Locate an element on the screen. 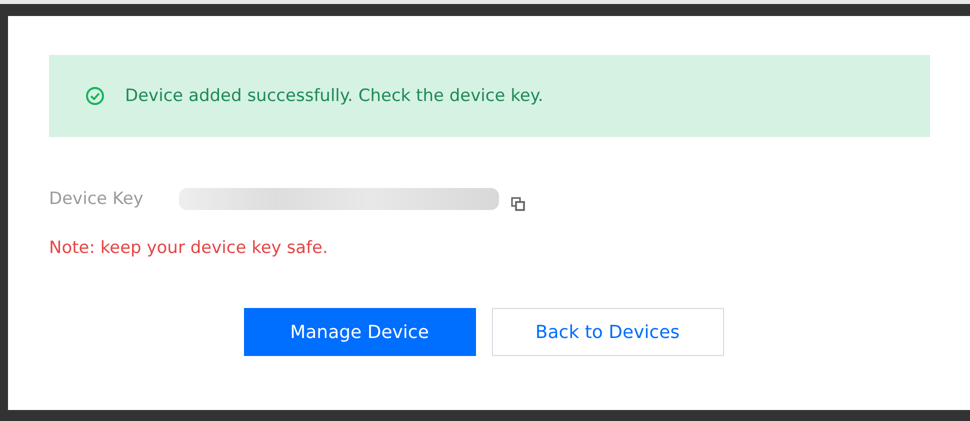 This screenshot has width=970, height=421. warning-note: Note: keep your device key safe. is located at coordinates (189, 248).